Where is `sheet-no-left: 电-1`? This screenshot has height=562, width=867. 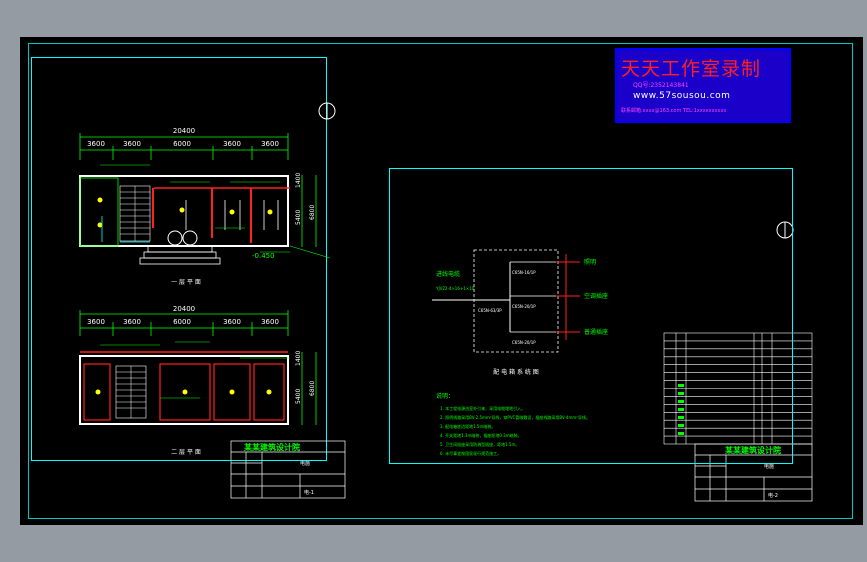
sheet-no-left: 电-1 is located at coordinates (309, 492).